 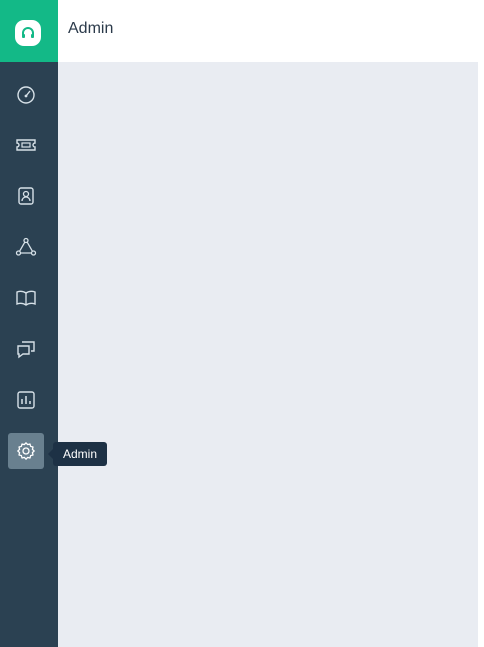 I want to click on sidebar, so click(x=29, y=323).